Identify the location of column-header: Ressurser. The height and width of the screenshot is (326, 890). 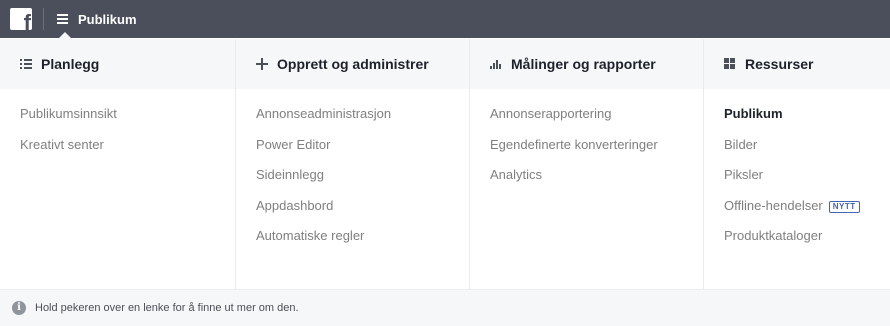
(797, 64).